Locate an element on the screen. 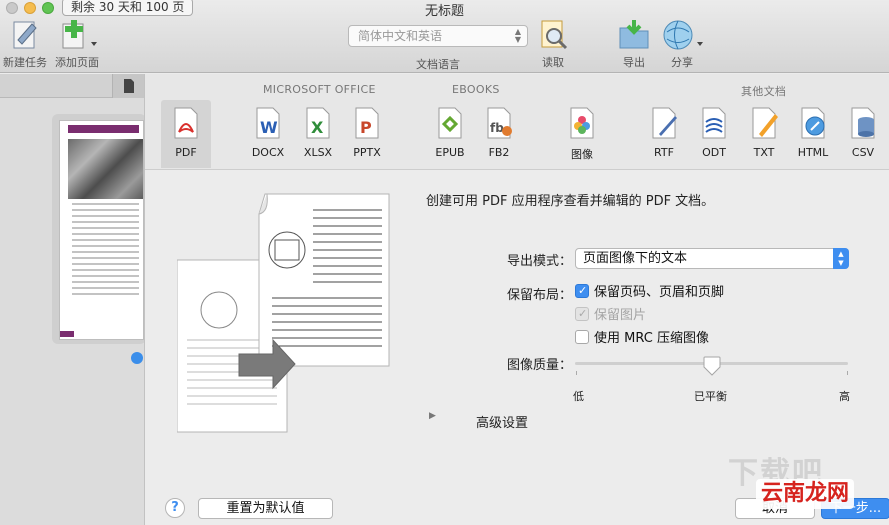 This screenshot has width=889, height=525. page-thumbnail-pane is located at coordinates (73, 299).